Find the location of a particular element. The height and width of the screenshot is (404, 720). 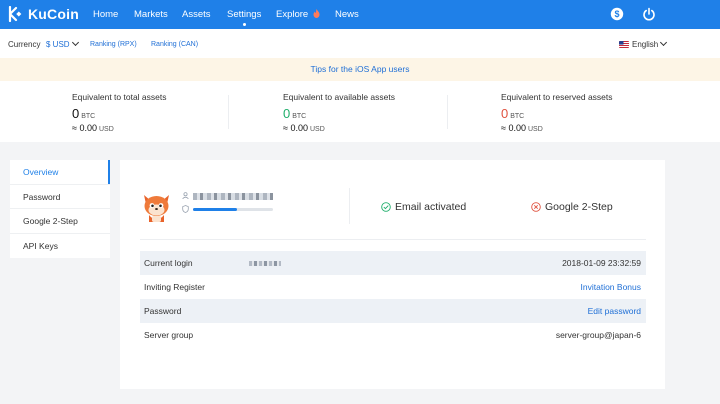

language-selector: English is located at coordinates (643, 43).